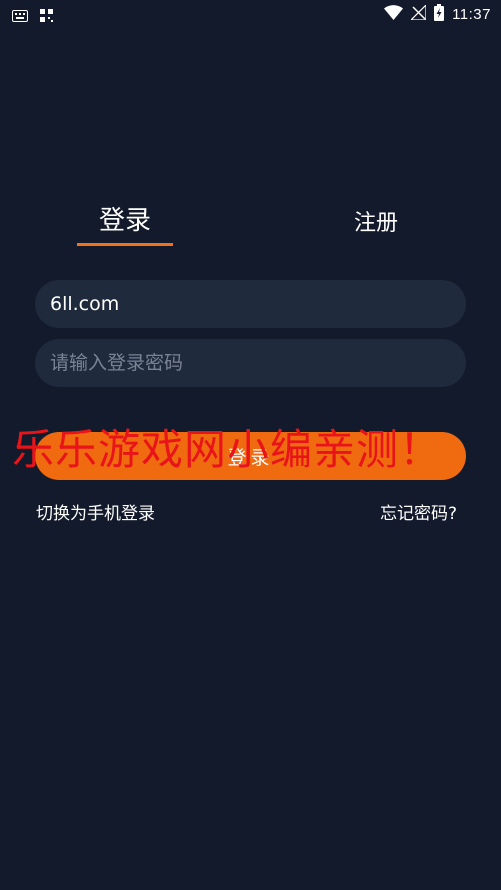 The image size is (501, 890). I want to click on forgot-password-link: 忘记密码?, so click(418, 511).